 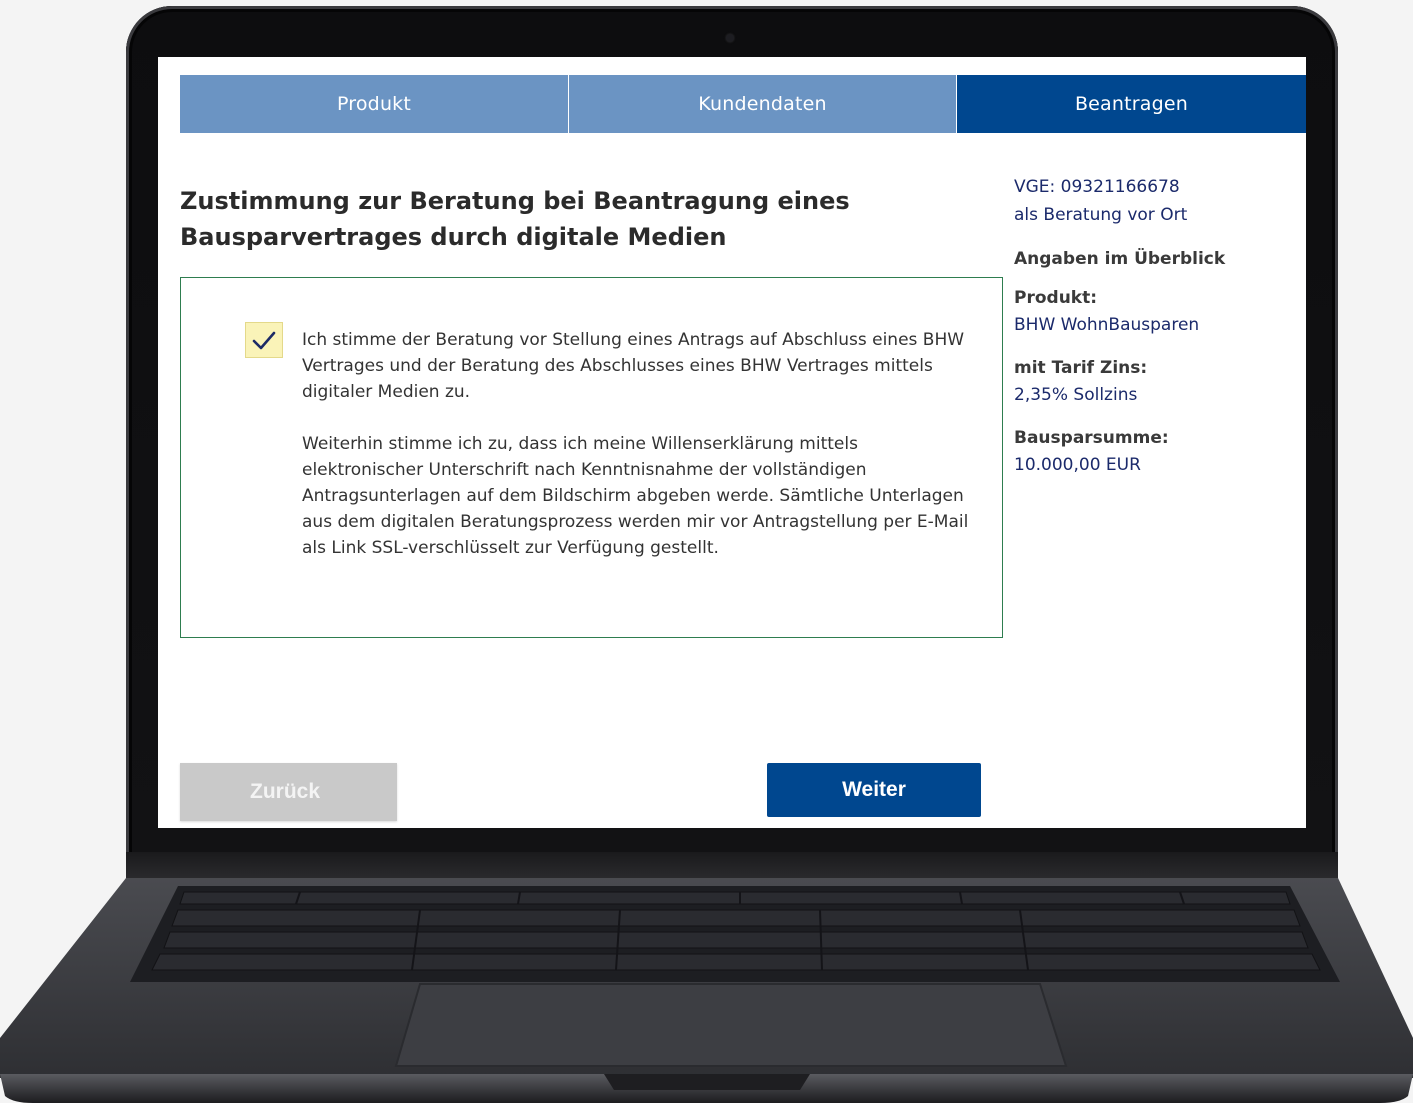 What do you see at coordinates (1081, 368) in the screenshot?
I see `tariff-label: mit Tarif Zins:` at bounding box center [1081, 368].